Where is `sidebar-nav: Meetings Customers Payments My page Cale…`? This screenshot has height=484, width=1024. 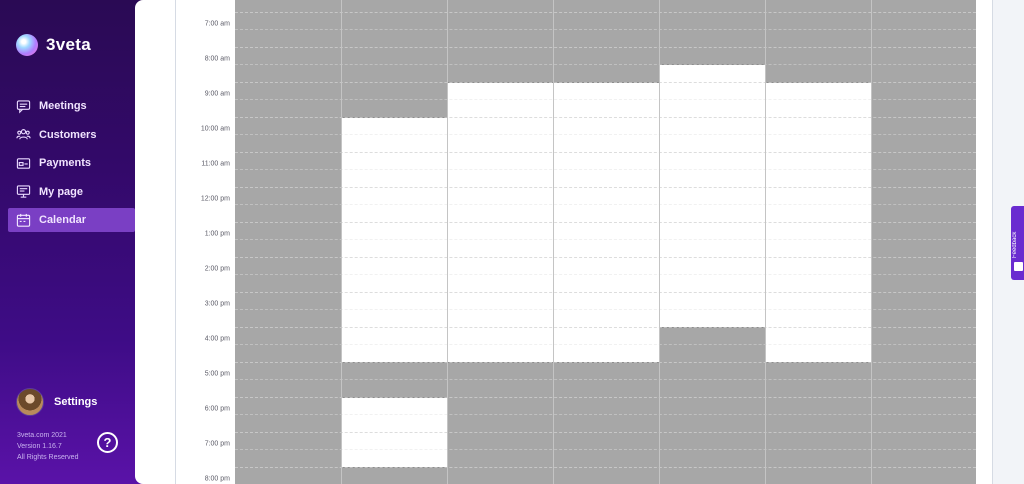 sidebar-nav: Meetings Customers Payments My page Cale… is located at coordinates (71, 165).